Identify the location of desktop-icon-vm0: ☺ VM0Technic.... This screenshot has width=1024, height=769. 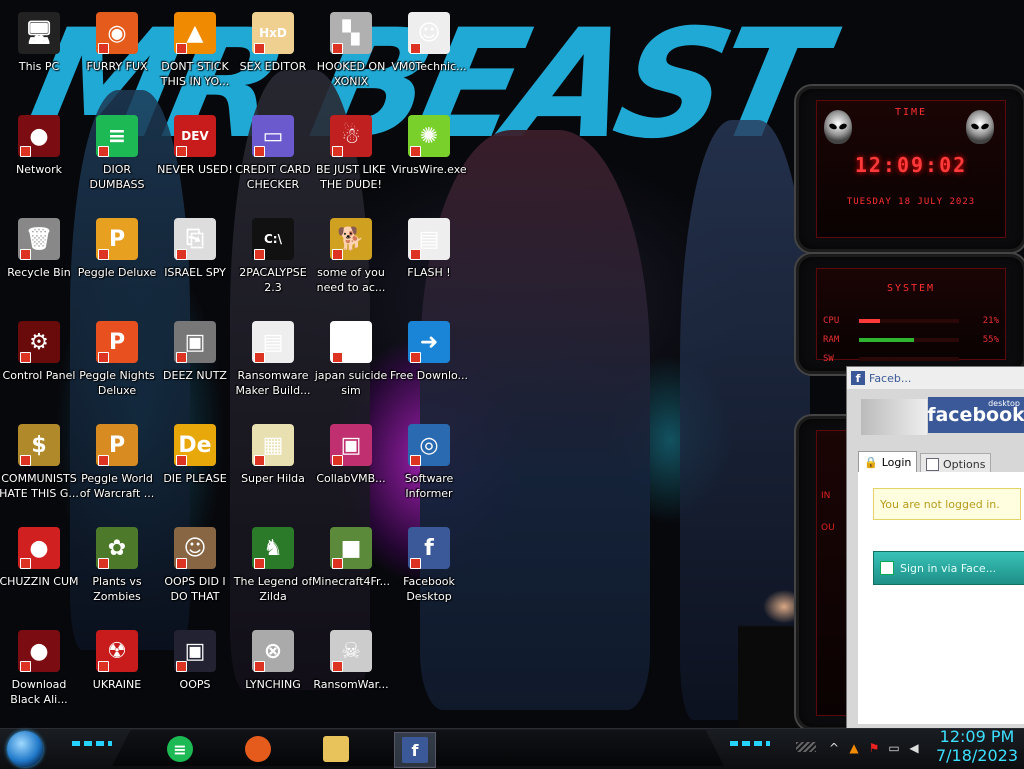
(429, 58).